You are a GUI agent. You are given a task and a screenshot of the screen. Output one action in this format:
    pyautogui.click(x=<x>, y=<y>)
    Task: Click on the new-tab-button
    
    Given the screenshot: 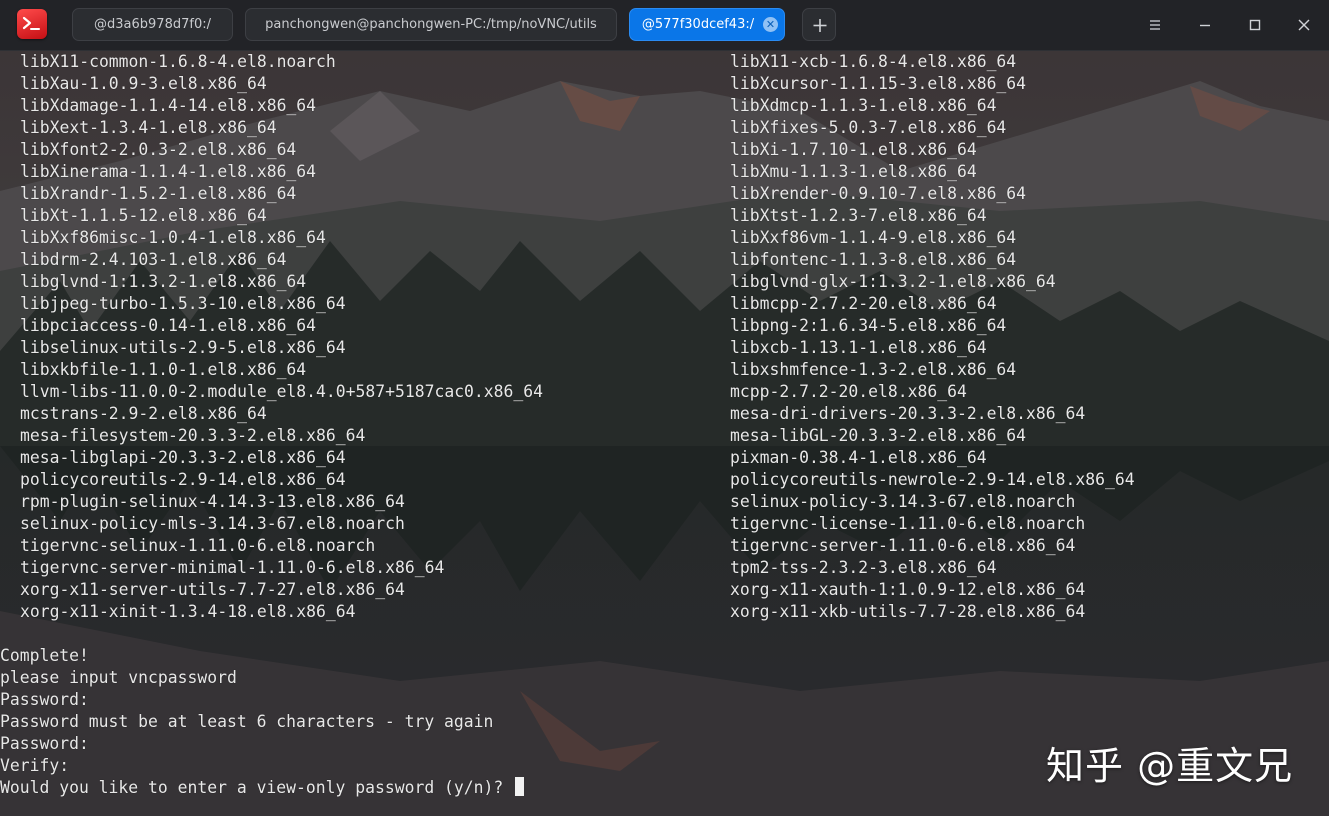 What is the action you would take?
    pyautogui.click(x=819, y=24)
    